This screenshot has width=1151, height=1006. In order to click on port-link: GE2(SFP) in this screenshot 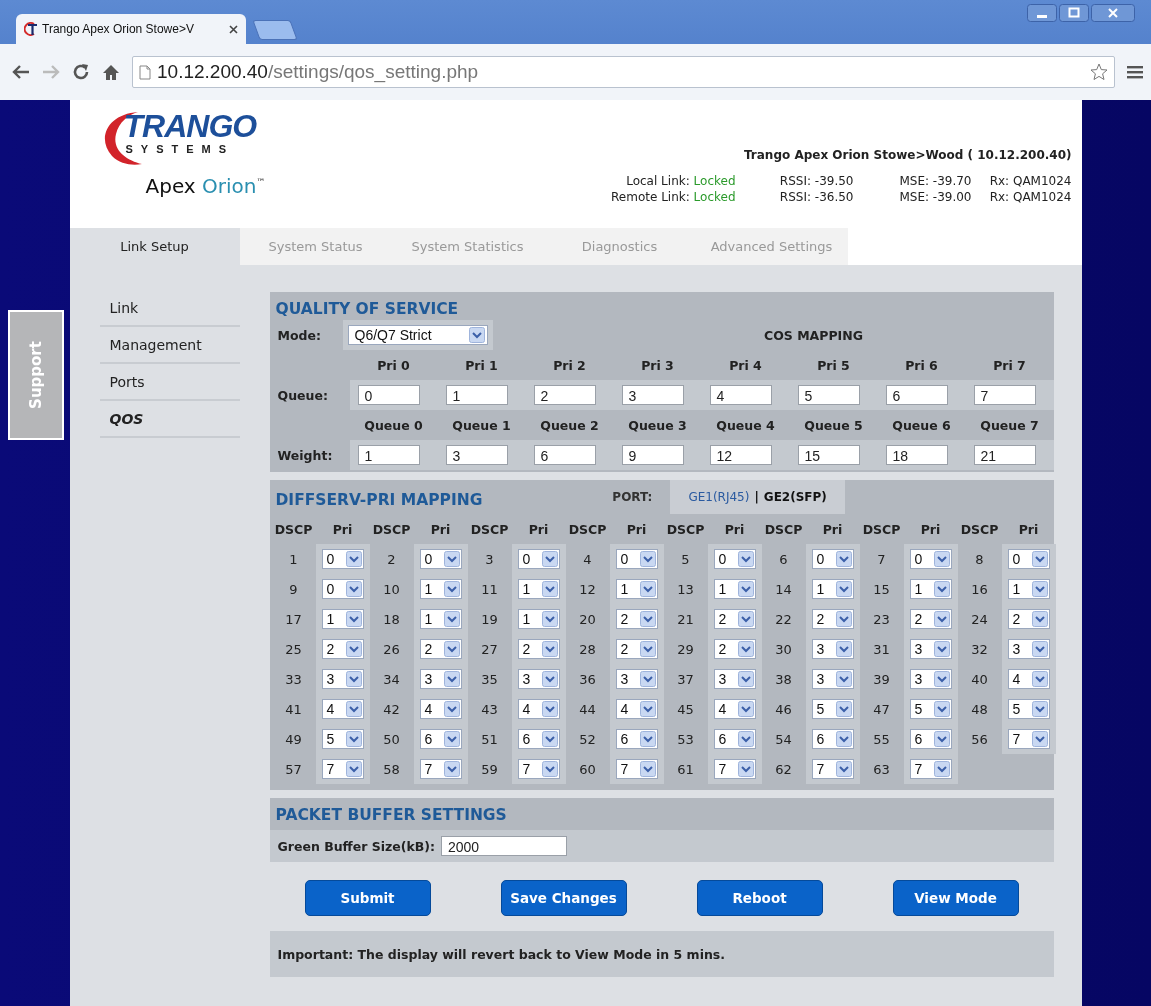, I will do `click(795, 497)`.